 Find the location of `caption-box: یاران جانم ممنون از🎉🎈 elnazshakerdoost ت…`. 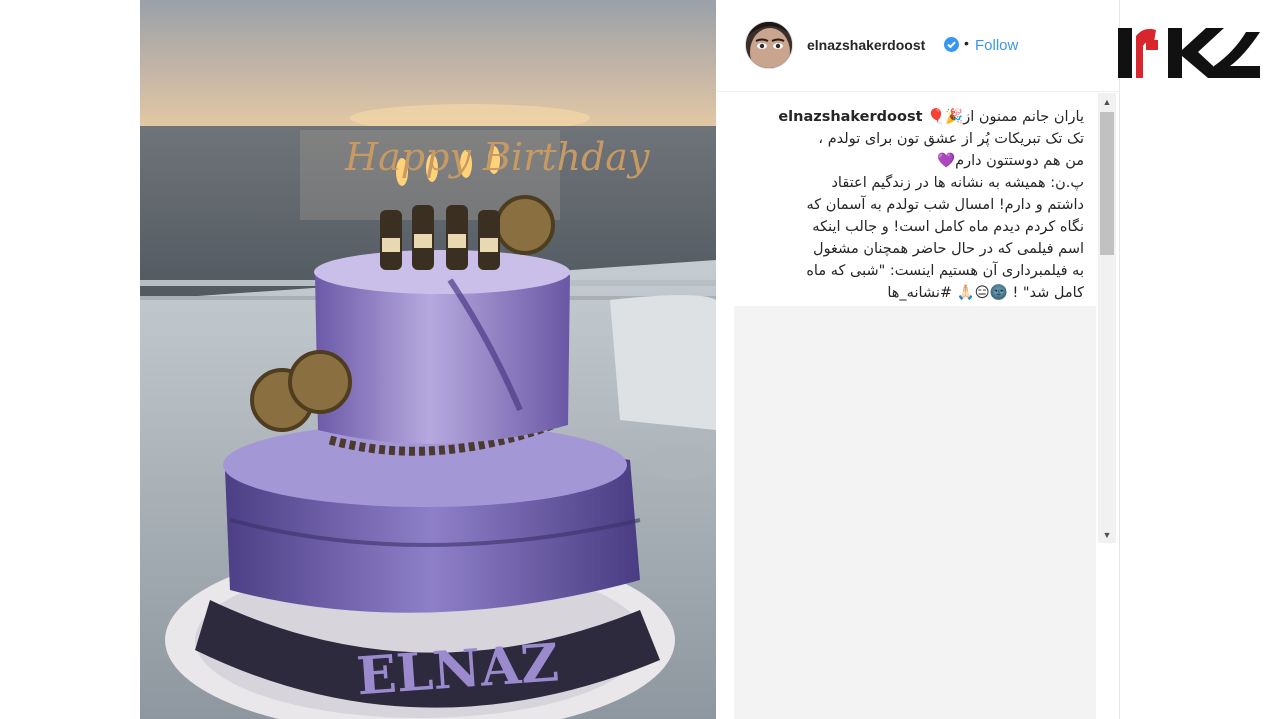

caption-box: یاران جانم ممنون از🎉🎈 elnazshakerdoost ت… is located at coordinates (915, 199).